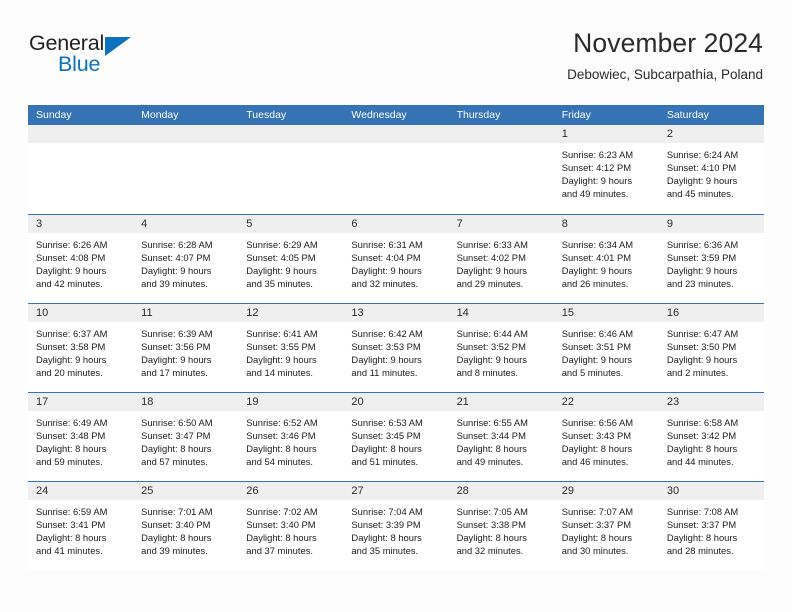  What do you see at coordinates (665, 75) in the screenshot?
I see `page-subtitle: Debowiec, Subcarpathia, Poland` at bounding box center [665, 75].